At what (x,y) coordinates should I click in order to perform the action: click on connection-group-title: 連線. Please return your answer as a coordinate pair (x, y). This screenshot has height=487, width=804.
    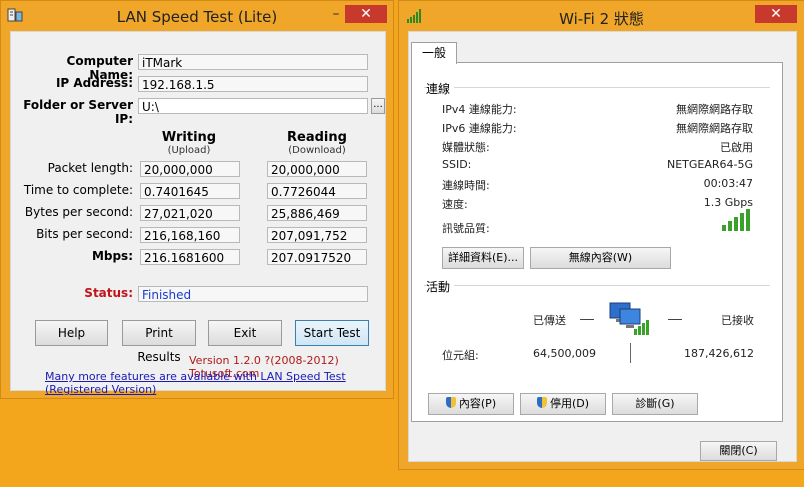
    Looking at the image, I should click on (440, 88).